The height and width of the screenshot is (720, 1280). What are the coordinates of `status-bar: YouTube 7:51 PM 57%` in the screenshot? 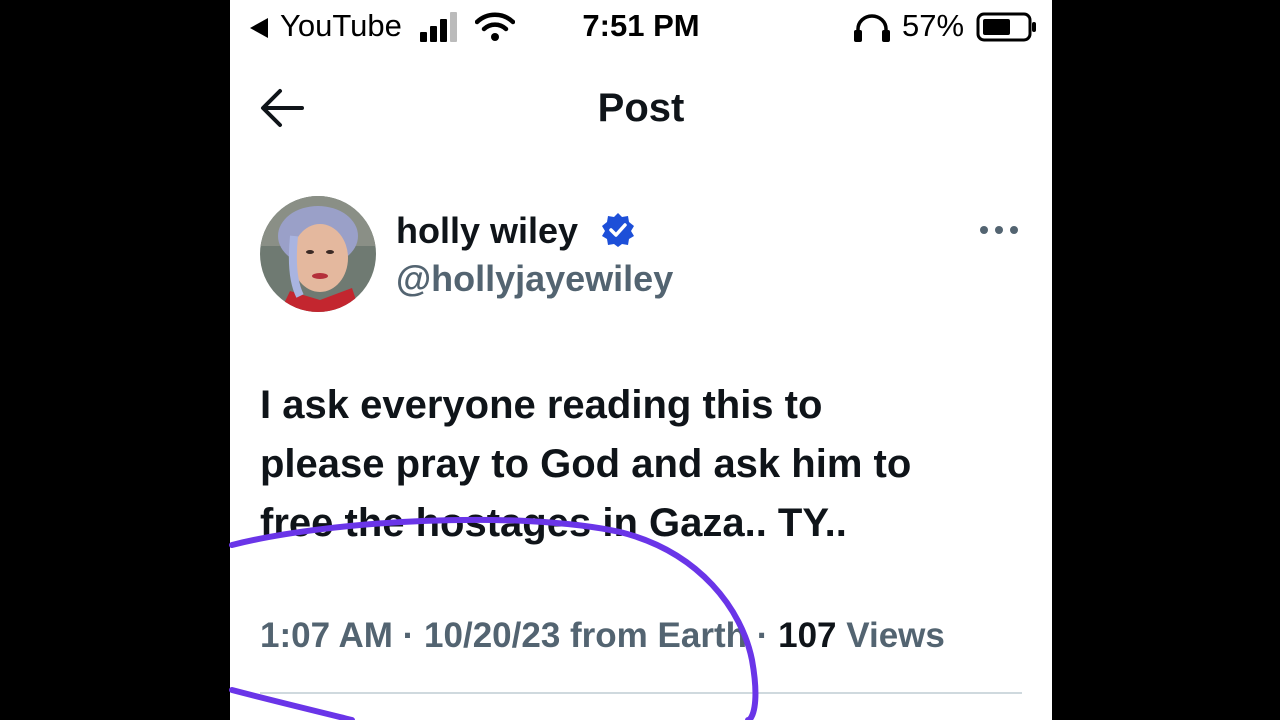 It's located at (641, 28).